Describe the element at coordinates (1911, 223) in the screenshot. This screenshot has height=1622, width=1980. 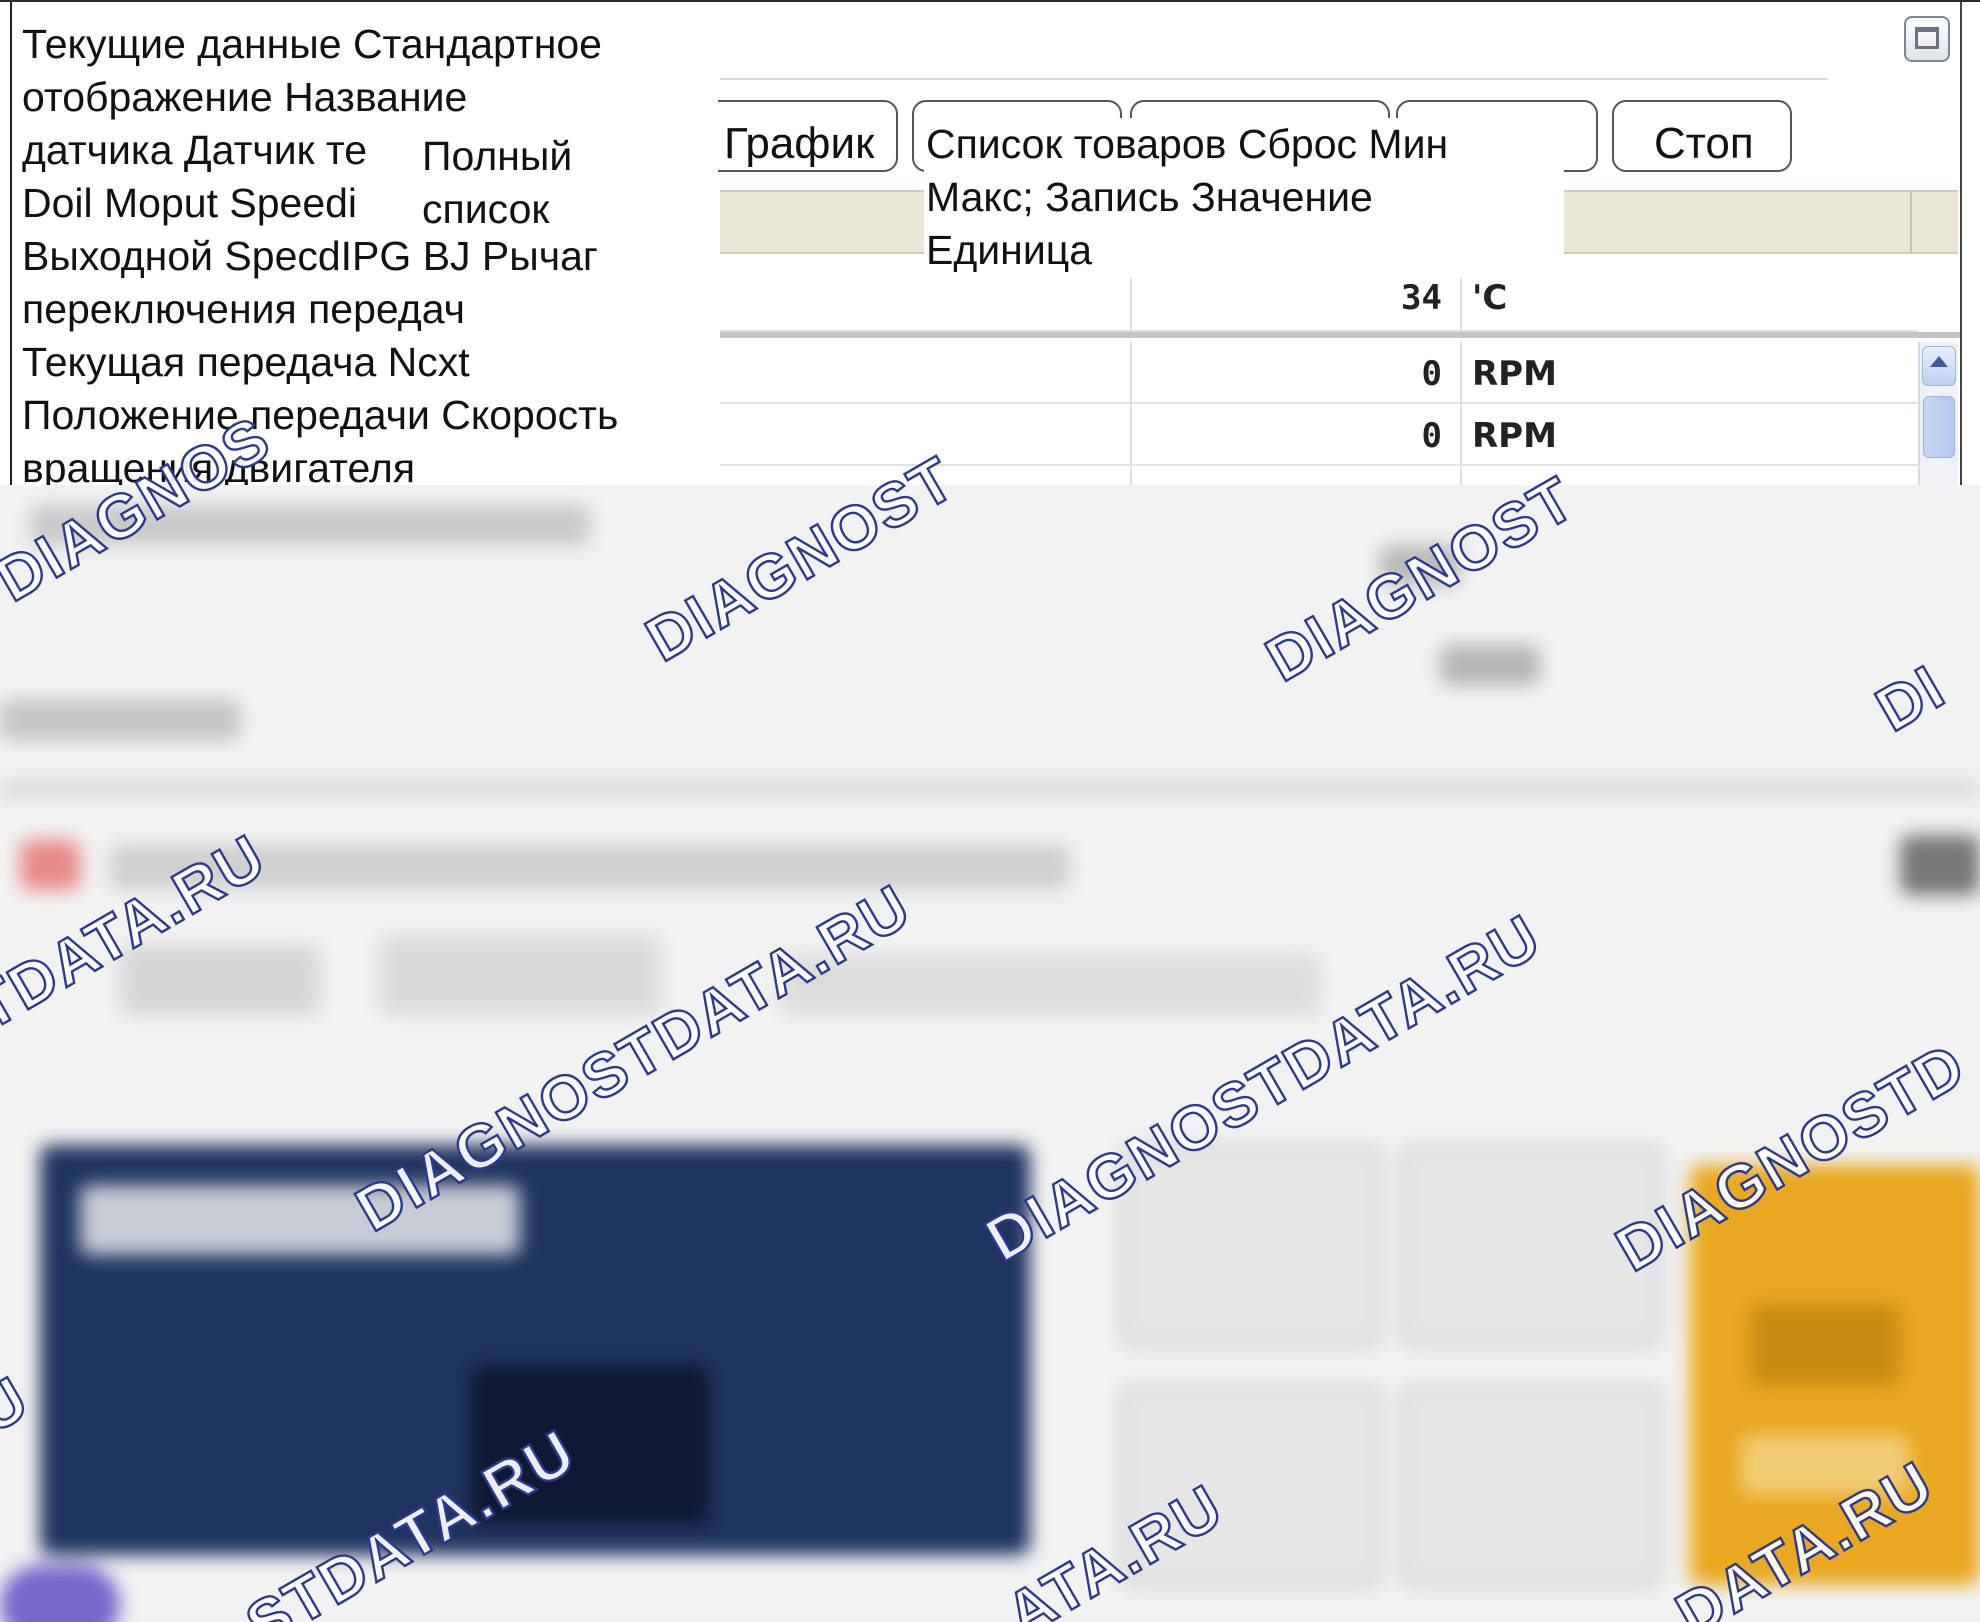
I see `header-separator` at that location.